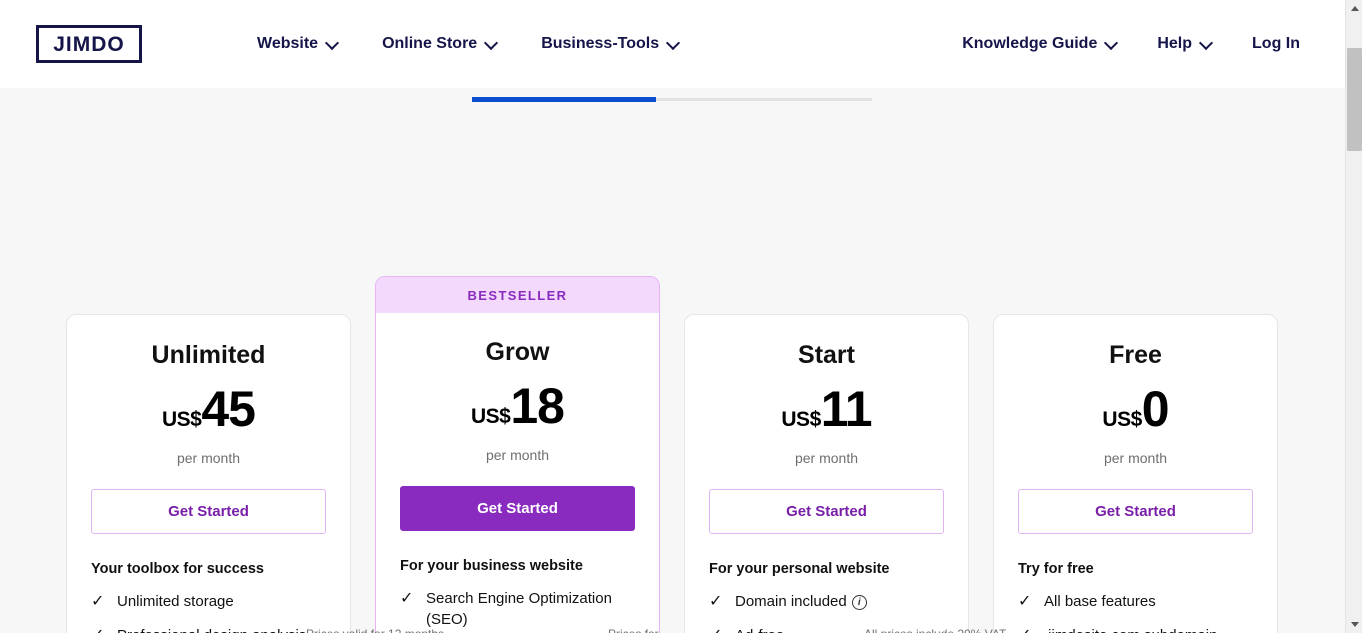 The image size is (1362, 633). I want to click on nav-item-business-tools: Business-Tools, so click(610, 44).